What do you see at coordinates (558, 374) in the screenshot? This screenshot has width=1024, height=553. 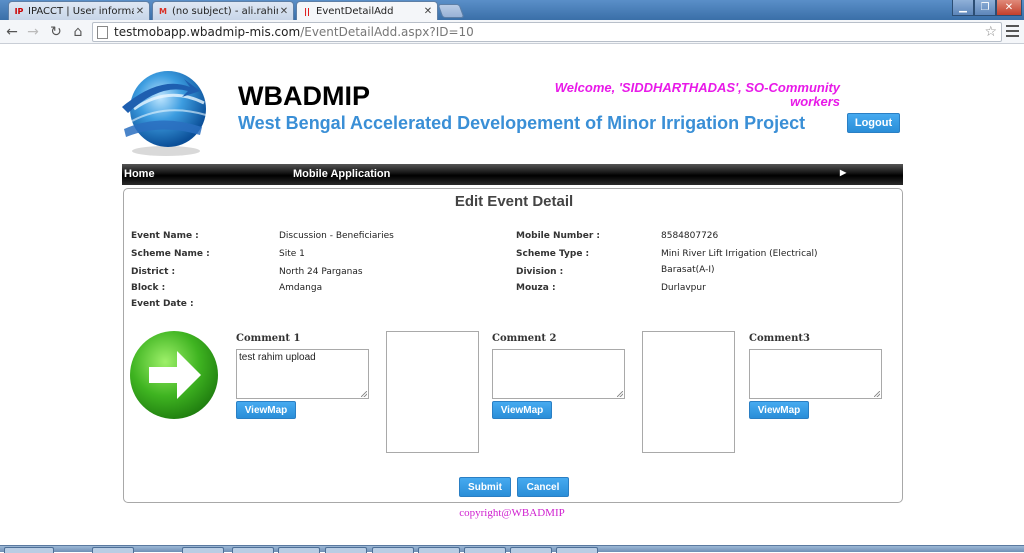 I see `comment2-textarea` at bounding box center [558, 374].